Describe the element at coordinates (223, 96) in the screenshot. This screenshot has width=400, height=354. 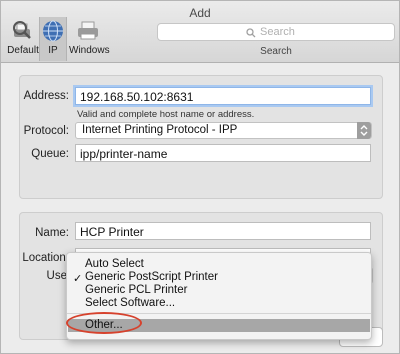
I see `address-field: 192.168.50.102:8631` at that location.